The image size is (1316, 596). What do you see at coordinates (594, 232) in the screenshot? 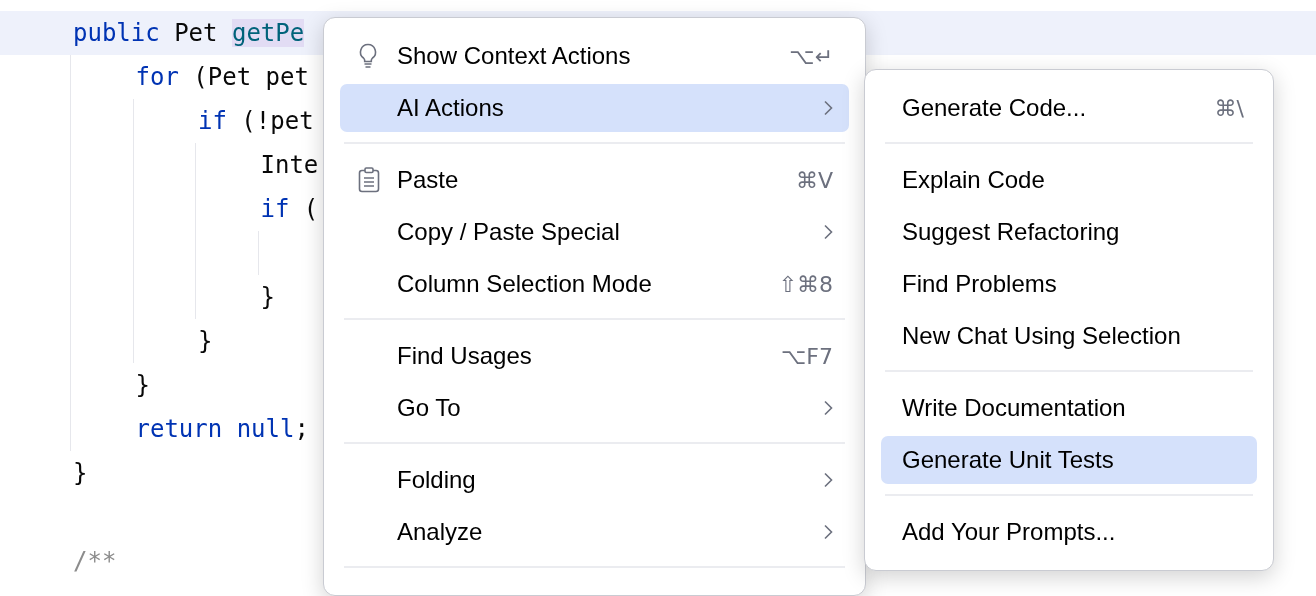
I see `menu-item: Copy / Paste Special` at bounding box center [594, 232].